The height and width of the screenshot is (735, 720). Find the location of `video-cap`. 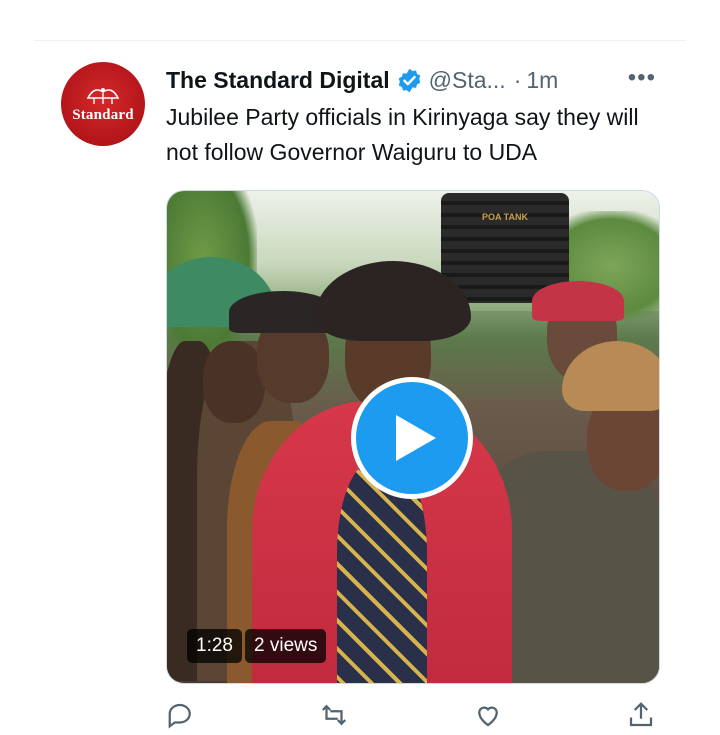

video-cap is located at coordinates (578, 301).